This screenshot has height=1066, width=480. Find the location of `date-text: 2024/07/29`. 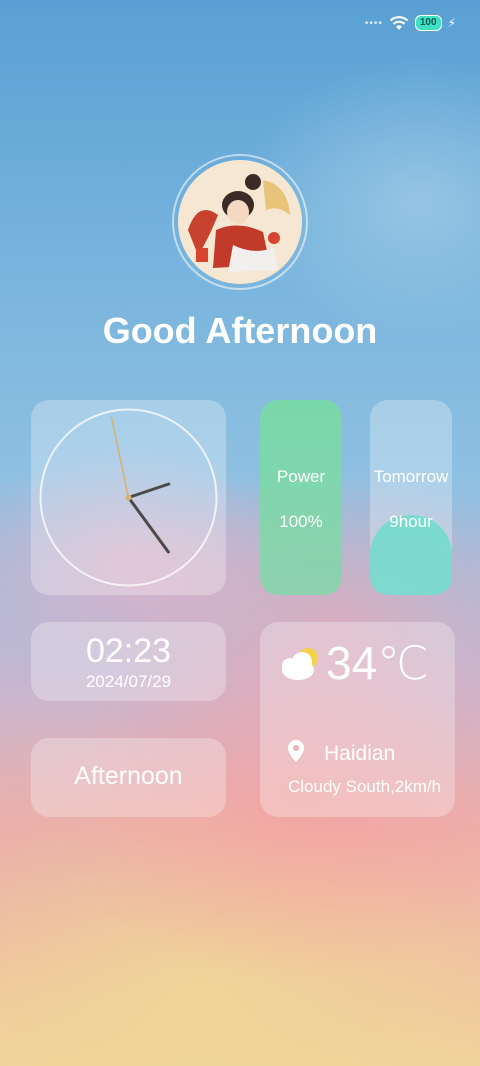

date-text: 2024/07/29 is located at coordinates (128, 681).